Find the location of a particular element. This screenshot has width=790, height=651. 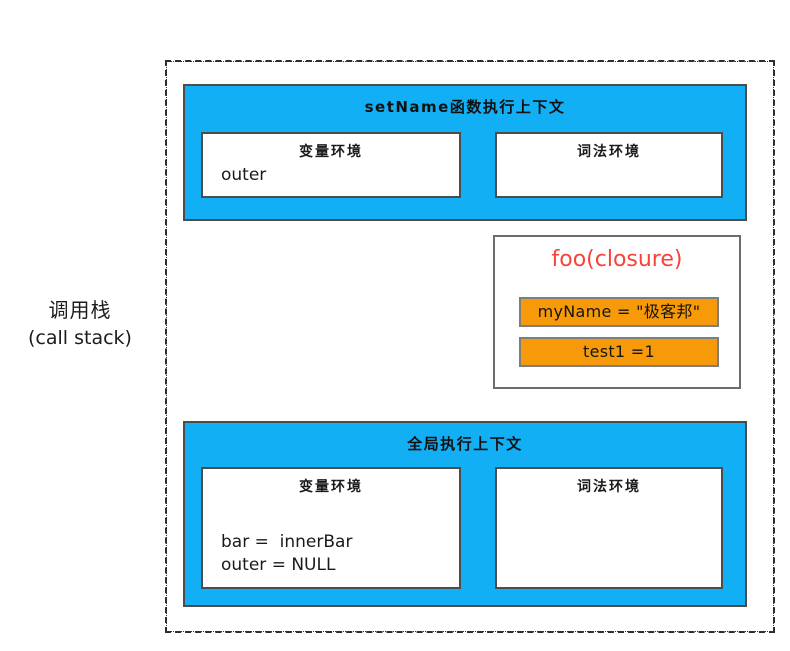

global-lexical-environment: 词法环境 is located at coordinates (609, 528).